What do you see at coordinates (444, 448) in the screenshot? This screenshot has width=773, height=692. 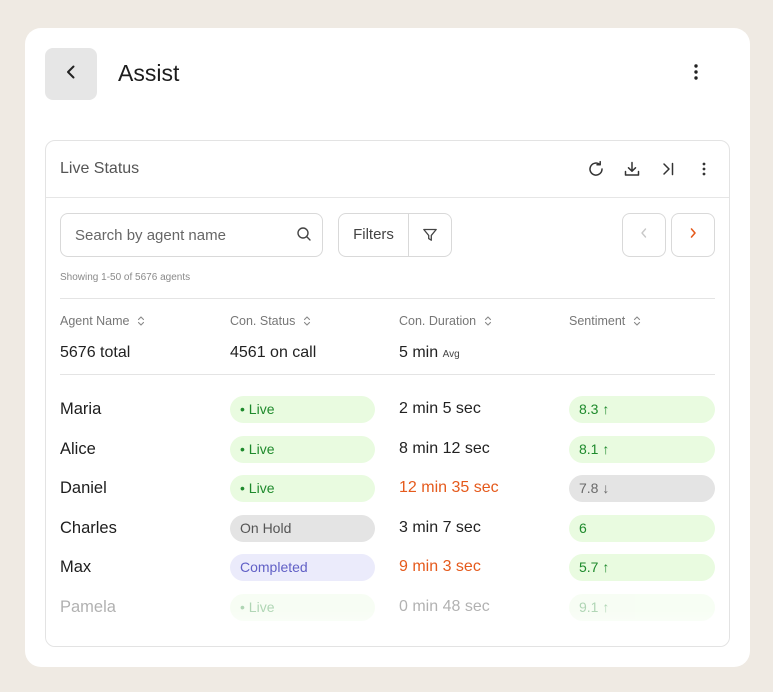 I see `call-duration: 8 min 12 sec` at bounding box center [444, 448].